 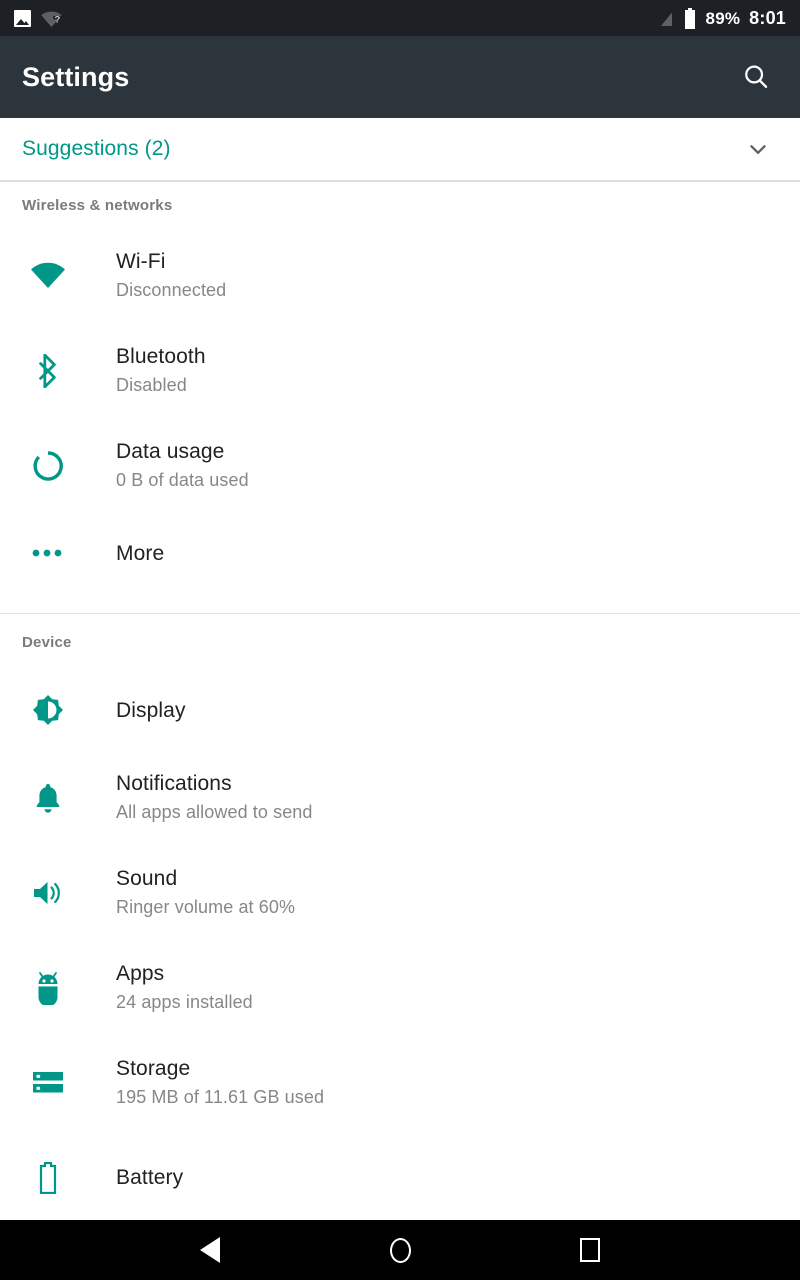 I want to click on back-triangle-icon, so click(x=210, y=1250).